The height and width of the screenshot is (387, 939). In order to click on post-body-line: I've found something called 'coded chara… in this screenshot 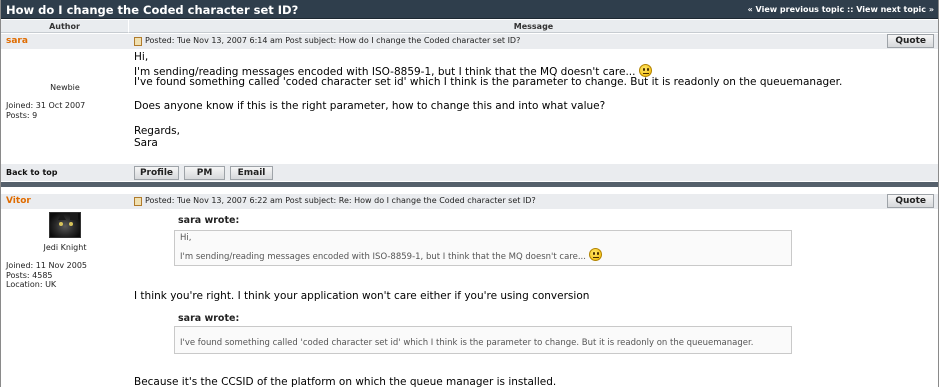, I will do `click(488, 82)`.